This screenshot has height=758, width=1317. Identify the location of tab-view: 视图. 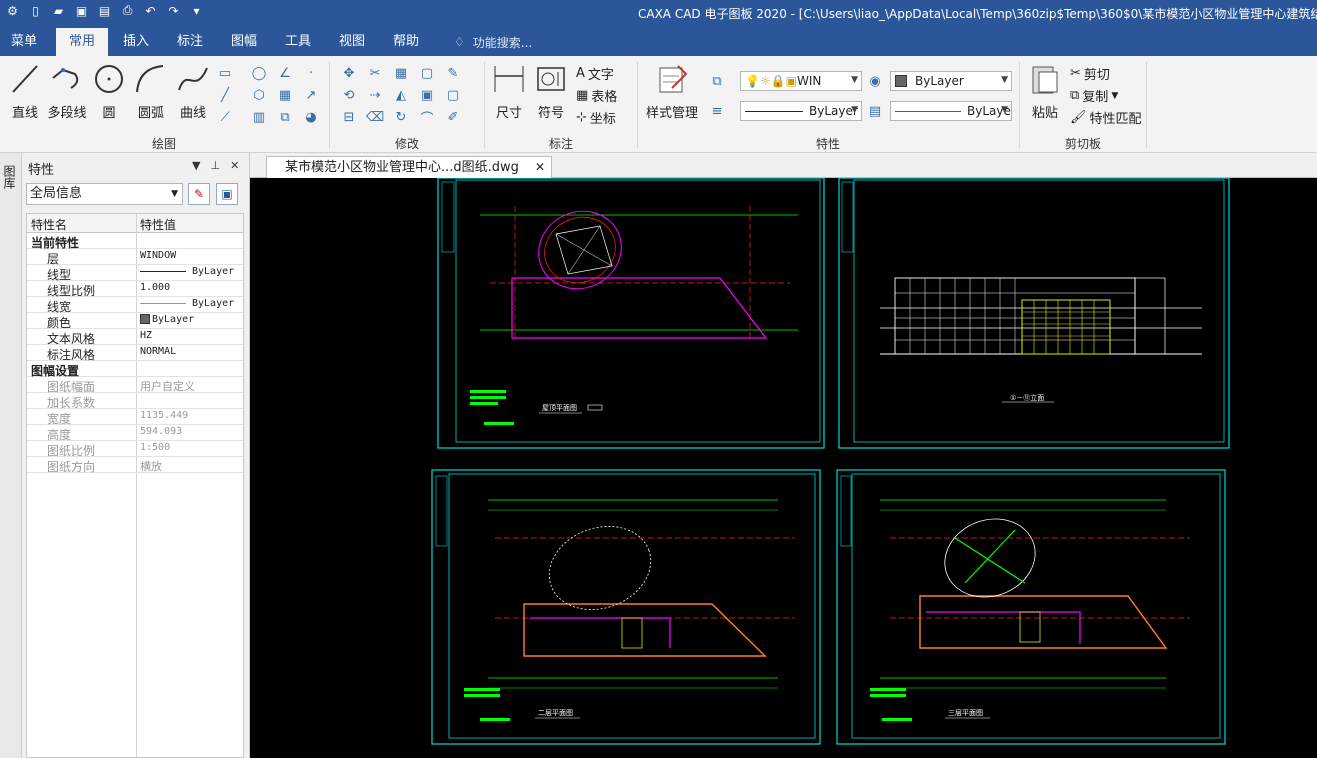
(352, 42).